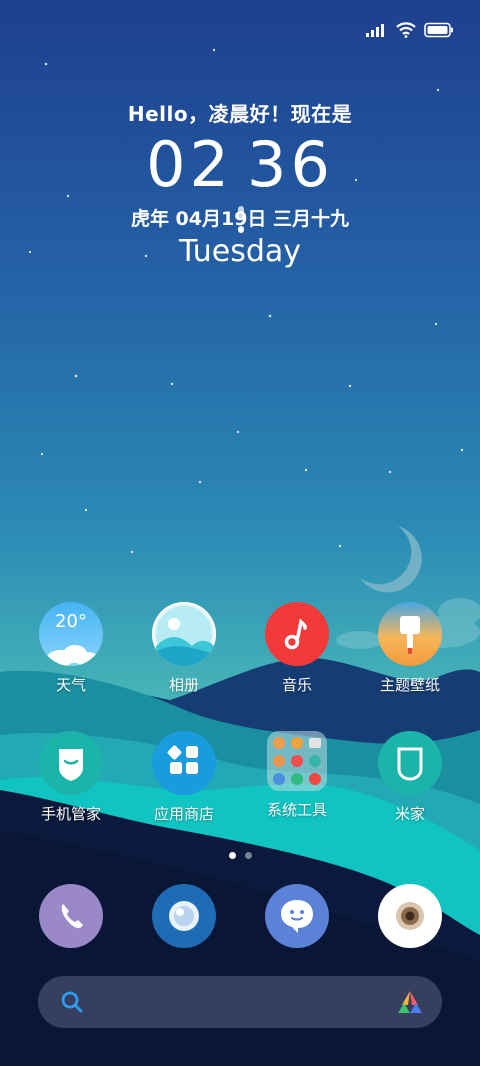 This screenshot has height=1066, width=480. What do you see at coordinates (183, 814) in the screenshot?
I see `app-label: 应用商店` at bounding box center [183, 814].